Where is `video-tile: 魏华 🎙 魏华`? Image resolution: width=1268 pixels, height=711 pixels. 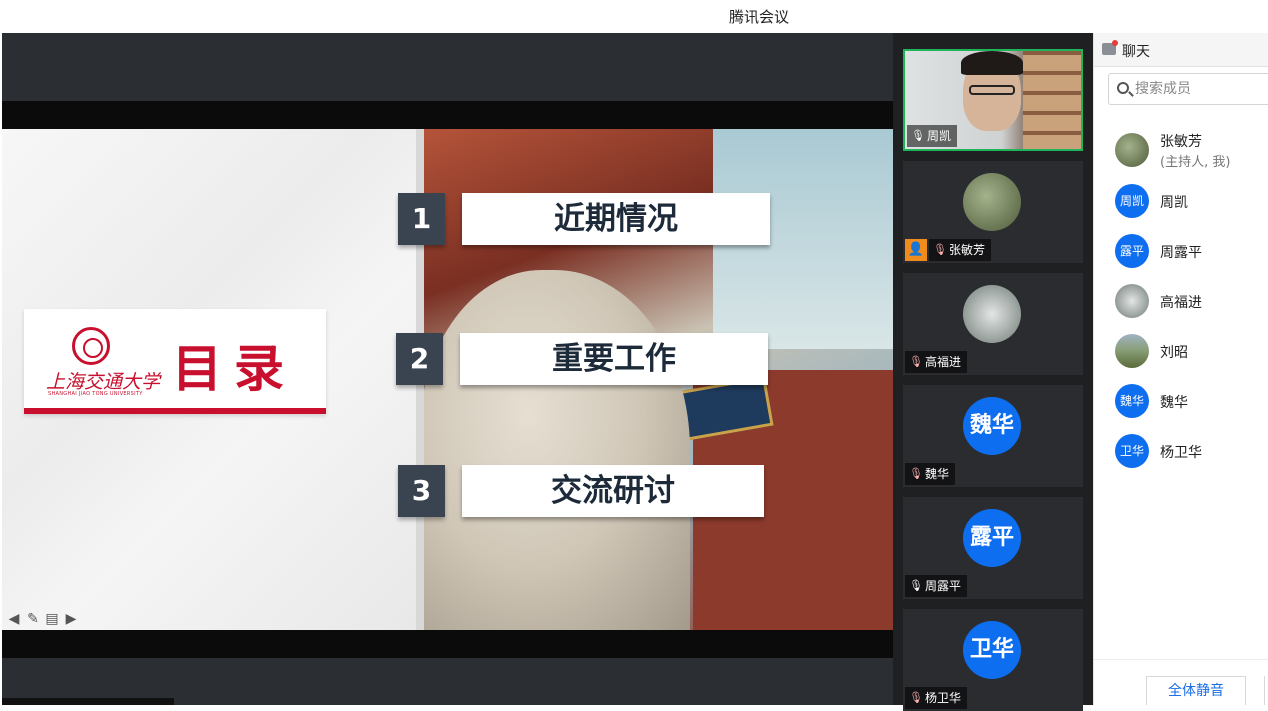
video-tile: 魏华 🎙 魏华 is located at coordinates (993, 436).